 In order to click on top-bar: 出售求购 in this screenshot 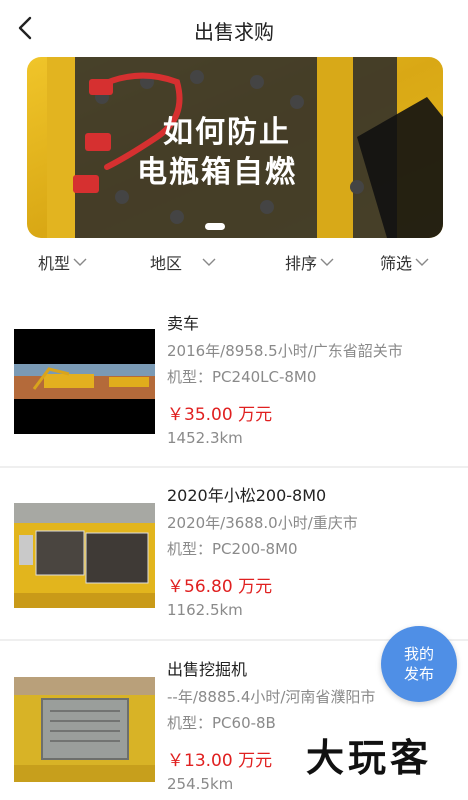, I will do `click(234, 28)`.